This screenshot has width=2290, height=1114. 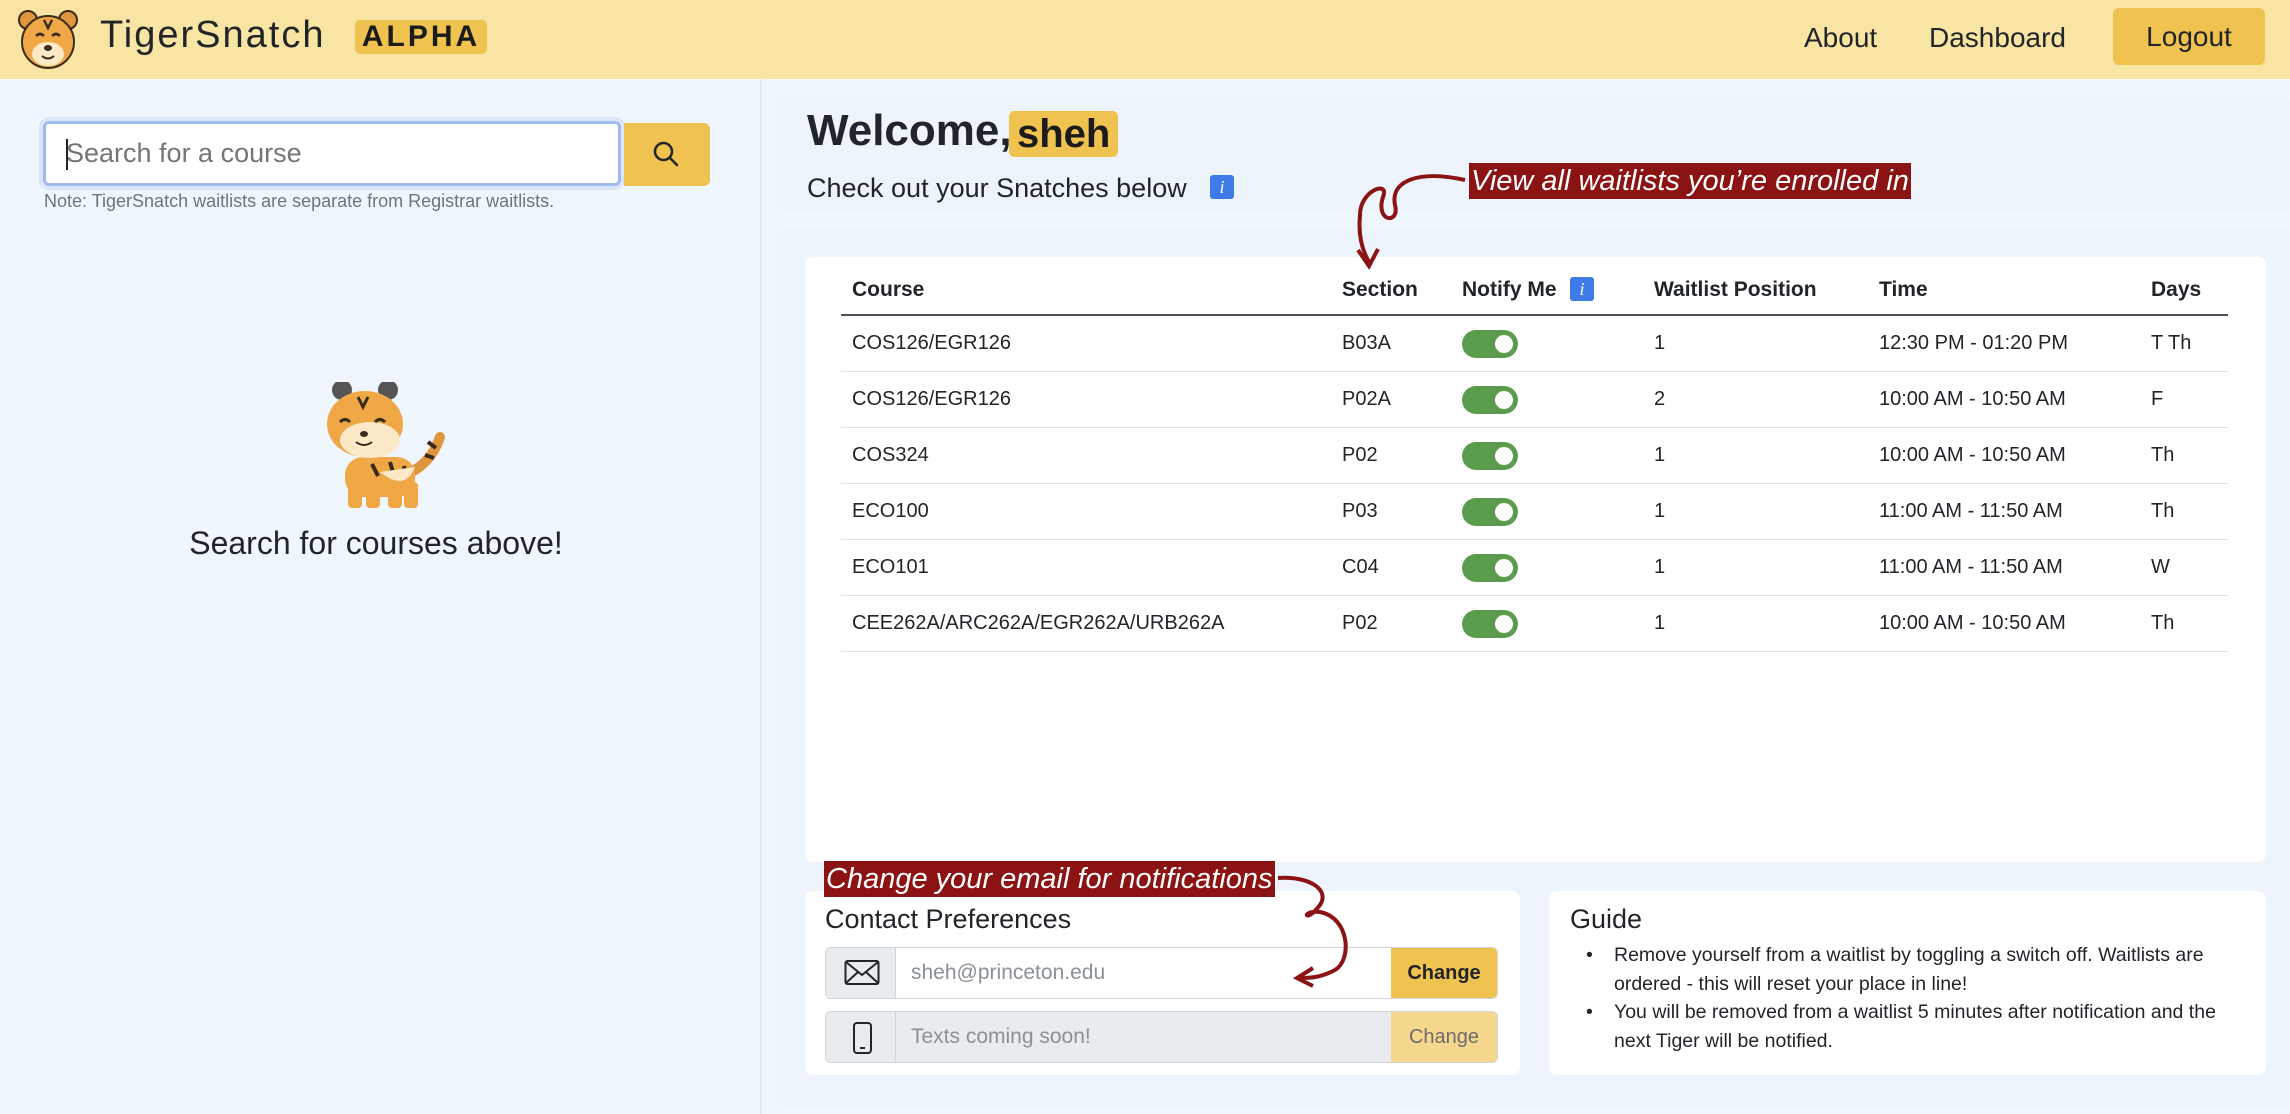 What do you see at coordinates (888, 289) in the screenshot?
I see `column-header-course: Course` at bounding box center [888, 289].